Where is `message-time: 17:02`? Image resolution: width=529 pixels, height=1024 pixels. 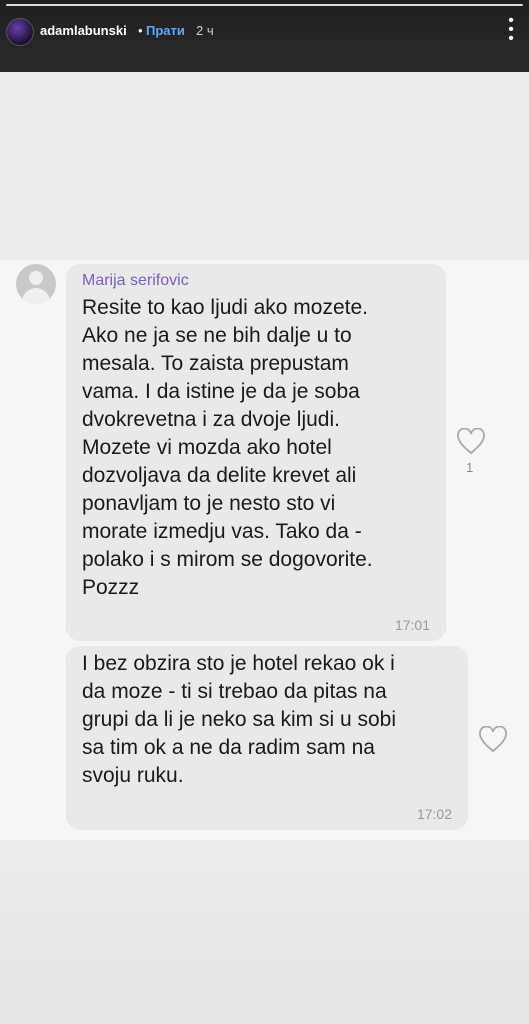
message-time: 17:02 is located at coordinates (434, 814).